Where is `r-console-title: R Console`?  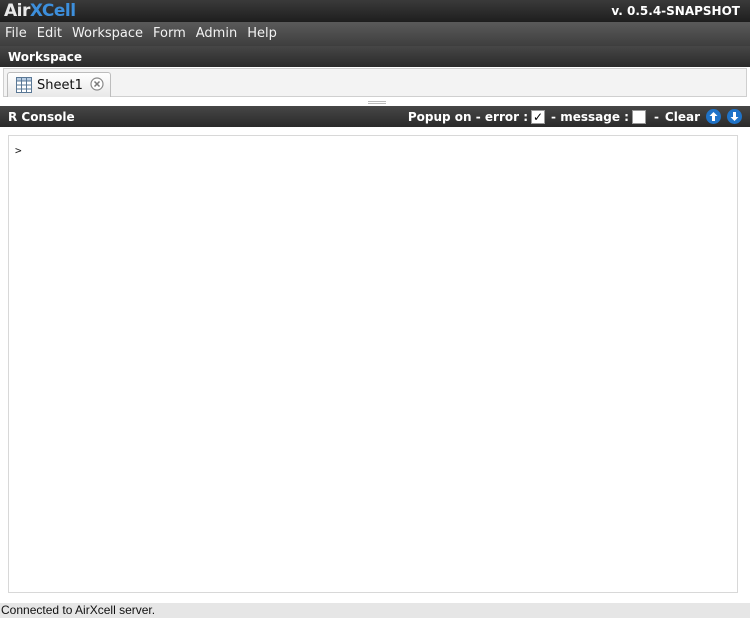 r-console-title: R Console is located at coordinates (41, 116).